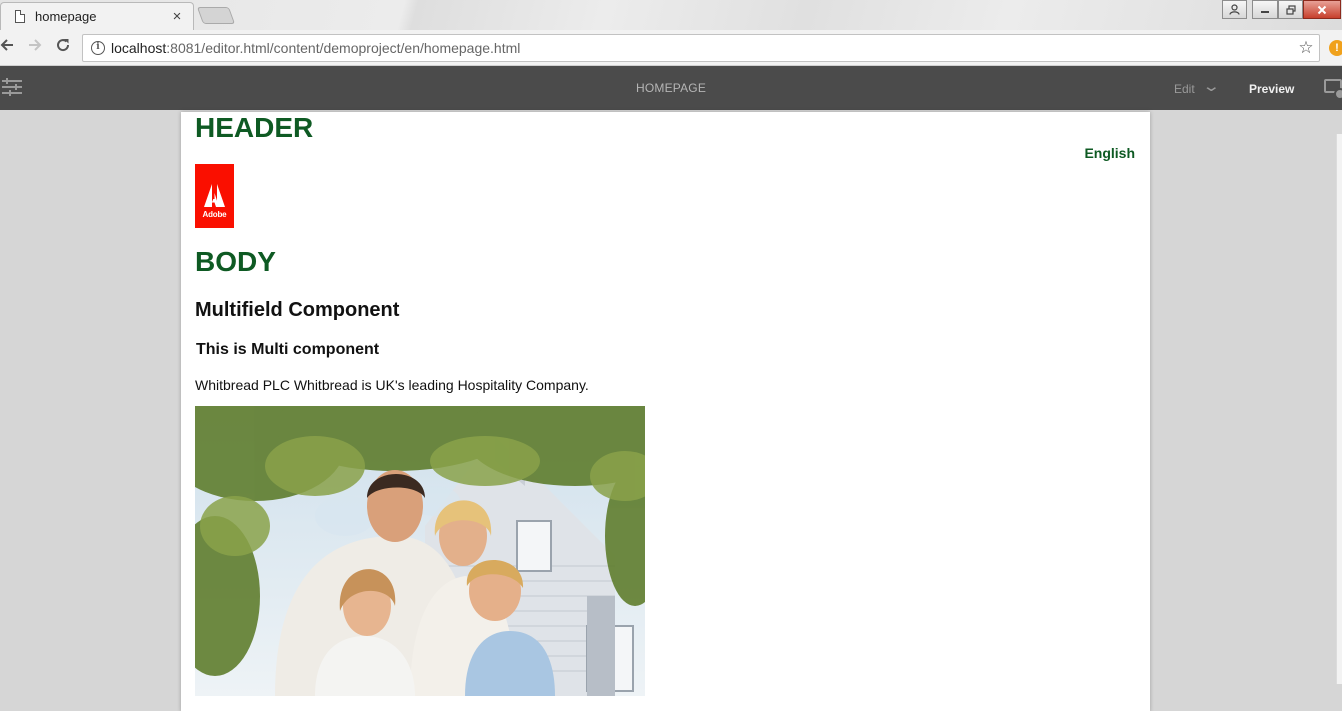 This screenshot has height=711, width=1342. I want to click on minimize-button, so click(1265, 9).